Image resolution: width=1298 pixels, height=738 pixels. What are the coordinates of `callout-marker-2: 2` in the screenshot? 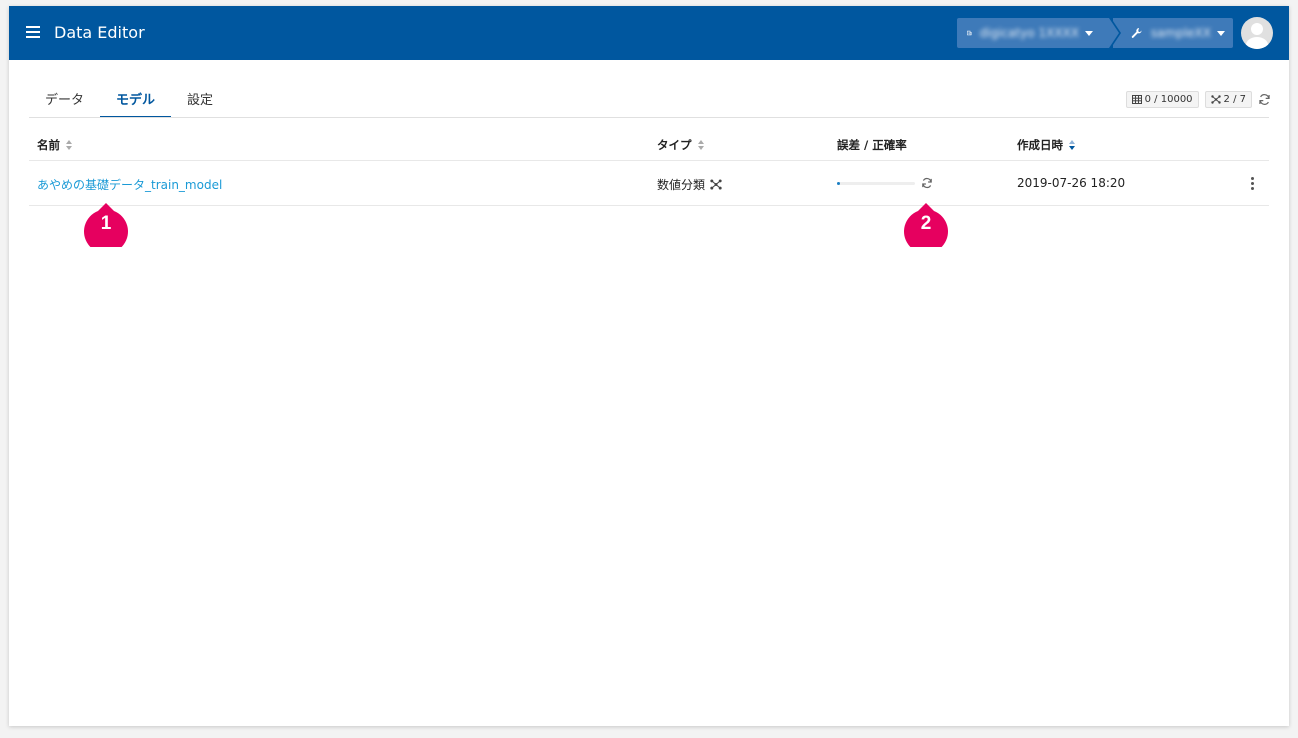 It's located at (926, 223).